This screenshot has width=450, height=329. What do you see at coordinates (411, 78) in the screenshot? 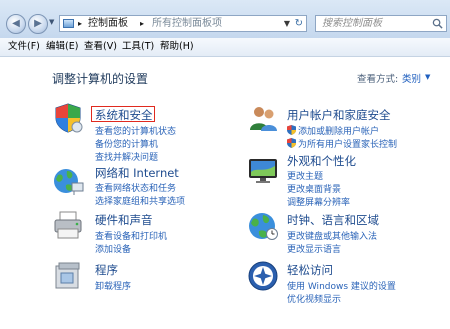
I see `view-by-dropdown: 类别` at bounding box center [411, 78].